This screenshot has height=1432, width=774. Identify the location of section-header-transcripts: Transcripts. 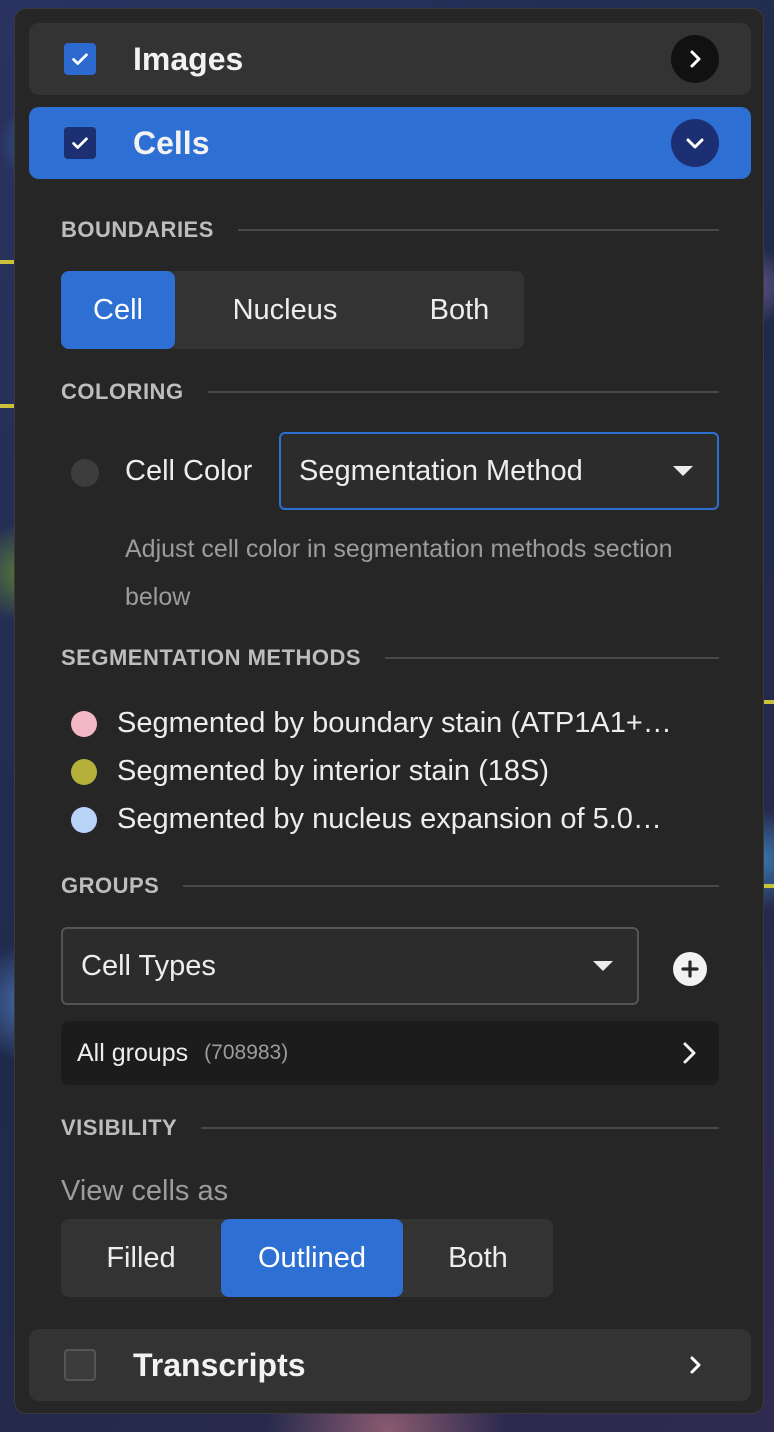
(390, 1365).